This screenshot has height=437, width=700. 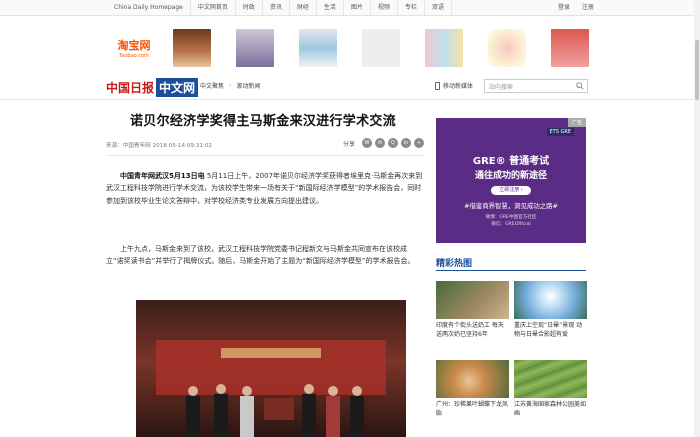 What do you see at coordinates (511, 270) in the screenshot?
I see `section-underline` at bounding box center [511, 270].